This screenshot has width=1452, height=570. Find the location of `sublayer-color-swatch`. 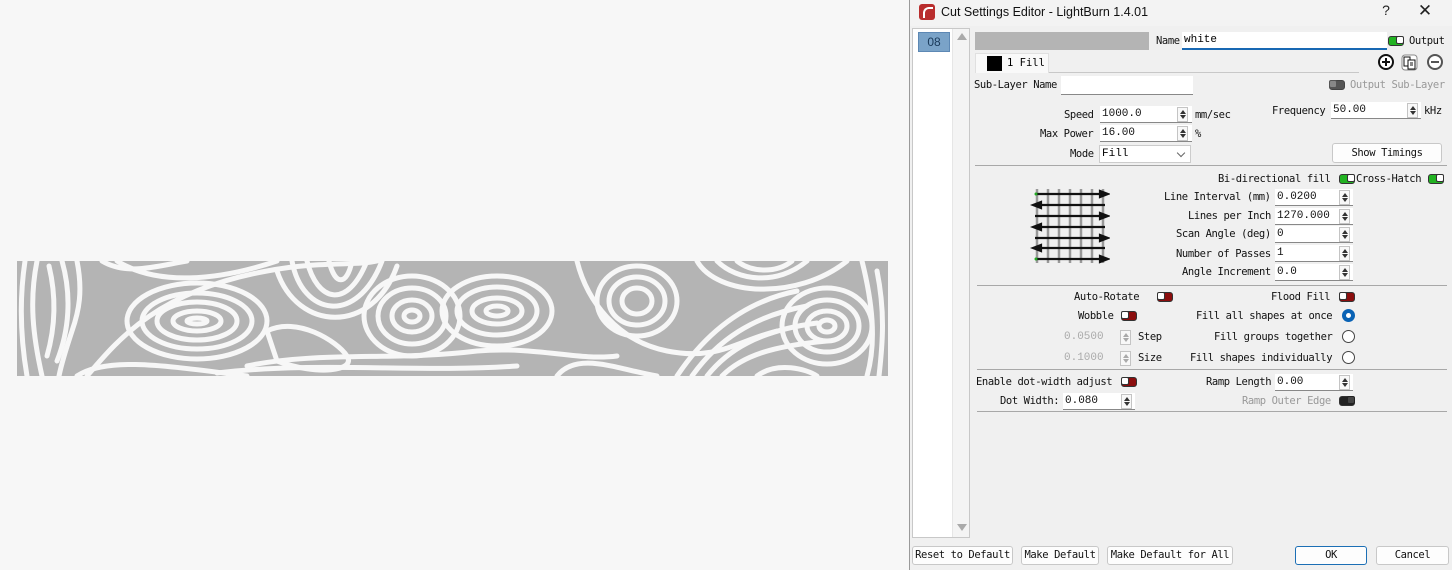

sublayer-color-swatch is located at coordinates (994, 63).